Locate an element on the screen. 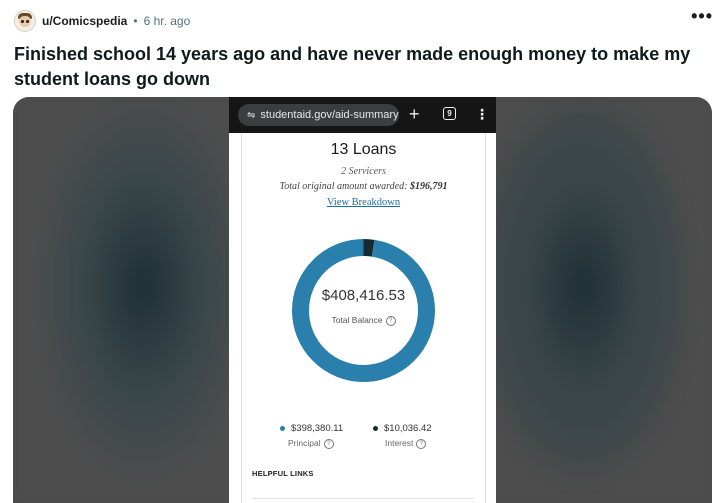 This screenshot has height=503, width=725. principal-swatch is located at coordinates (282, 428).